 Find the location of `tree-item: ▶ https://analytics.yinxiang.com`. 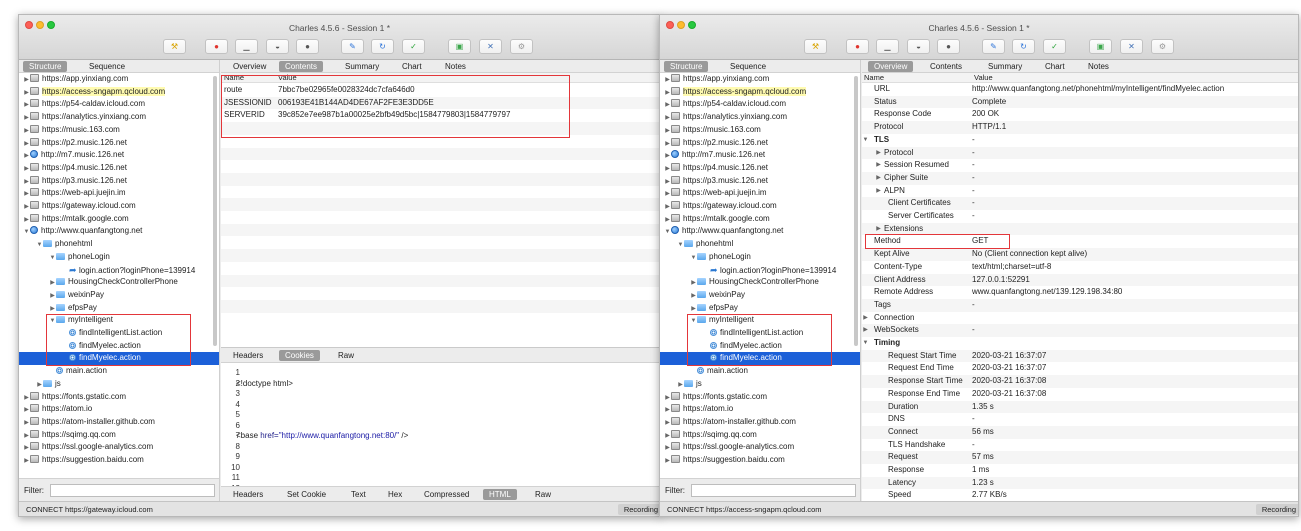

tree-item: ▶ https://analytics.yinxiang.com is located at coordinates (760, 117).